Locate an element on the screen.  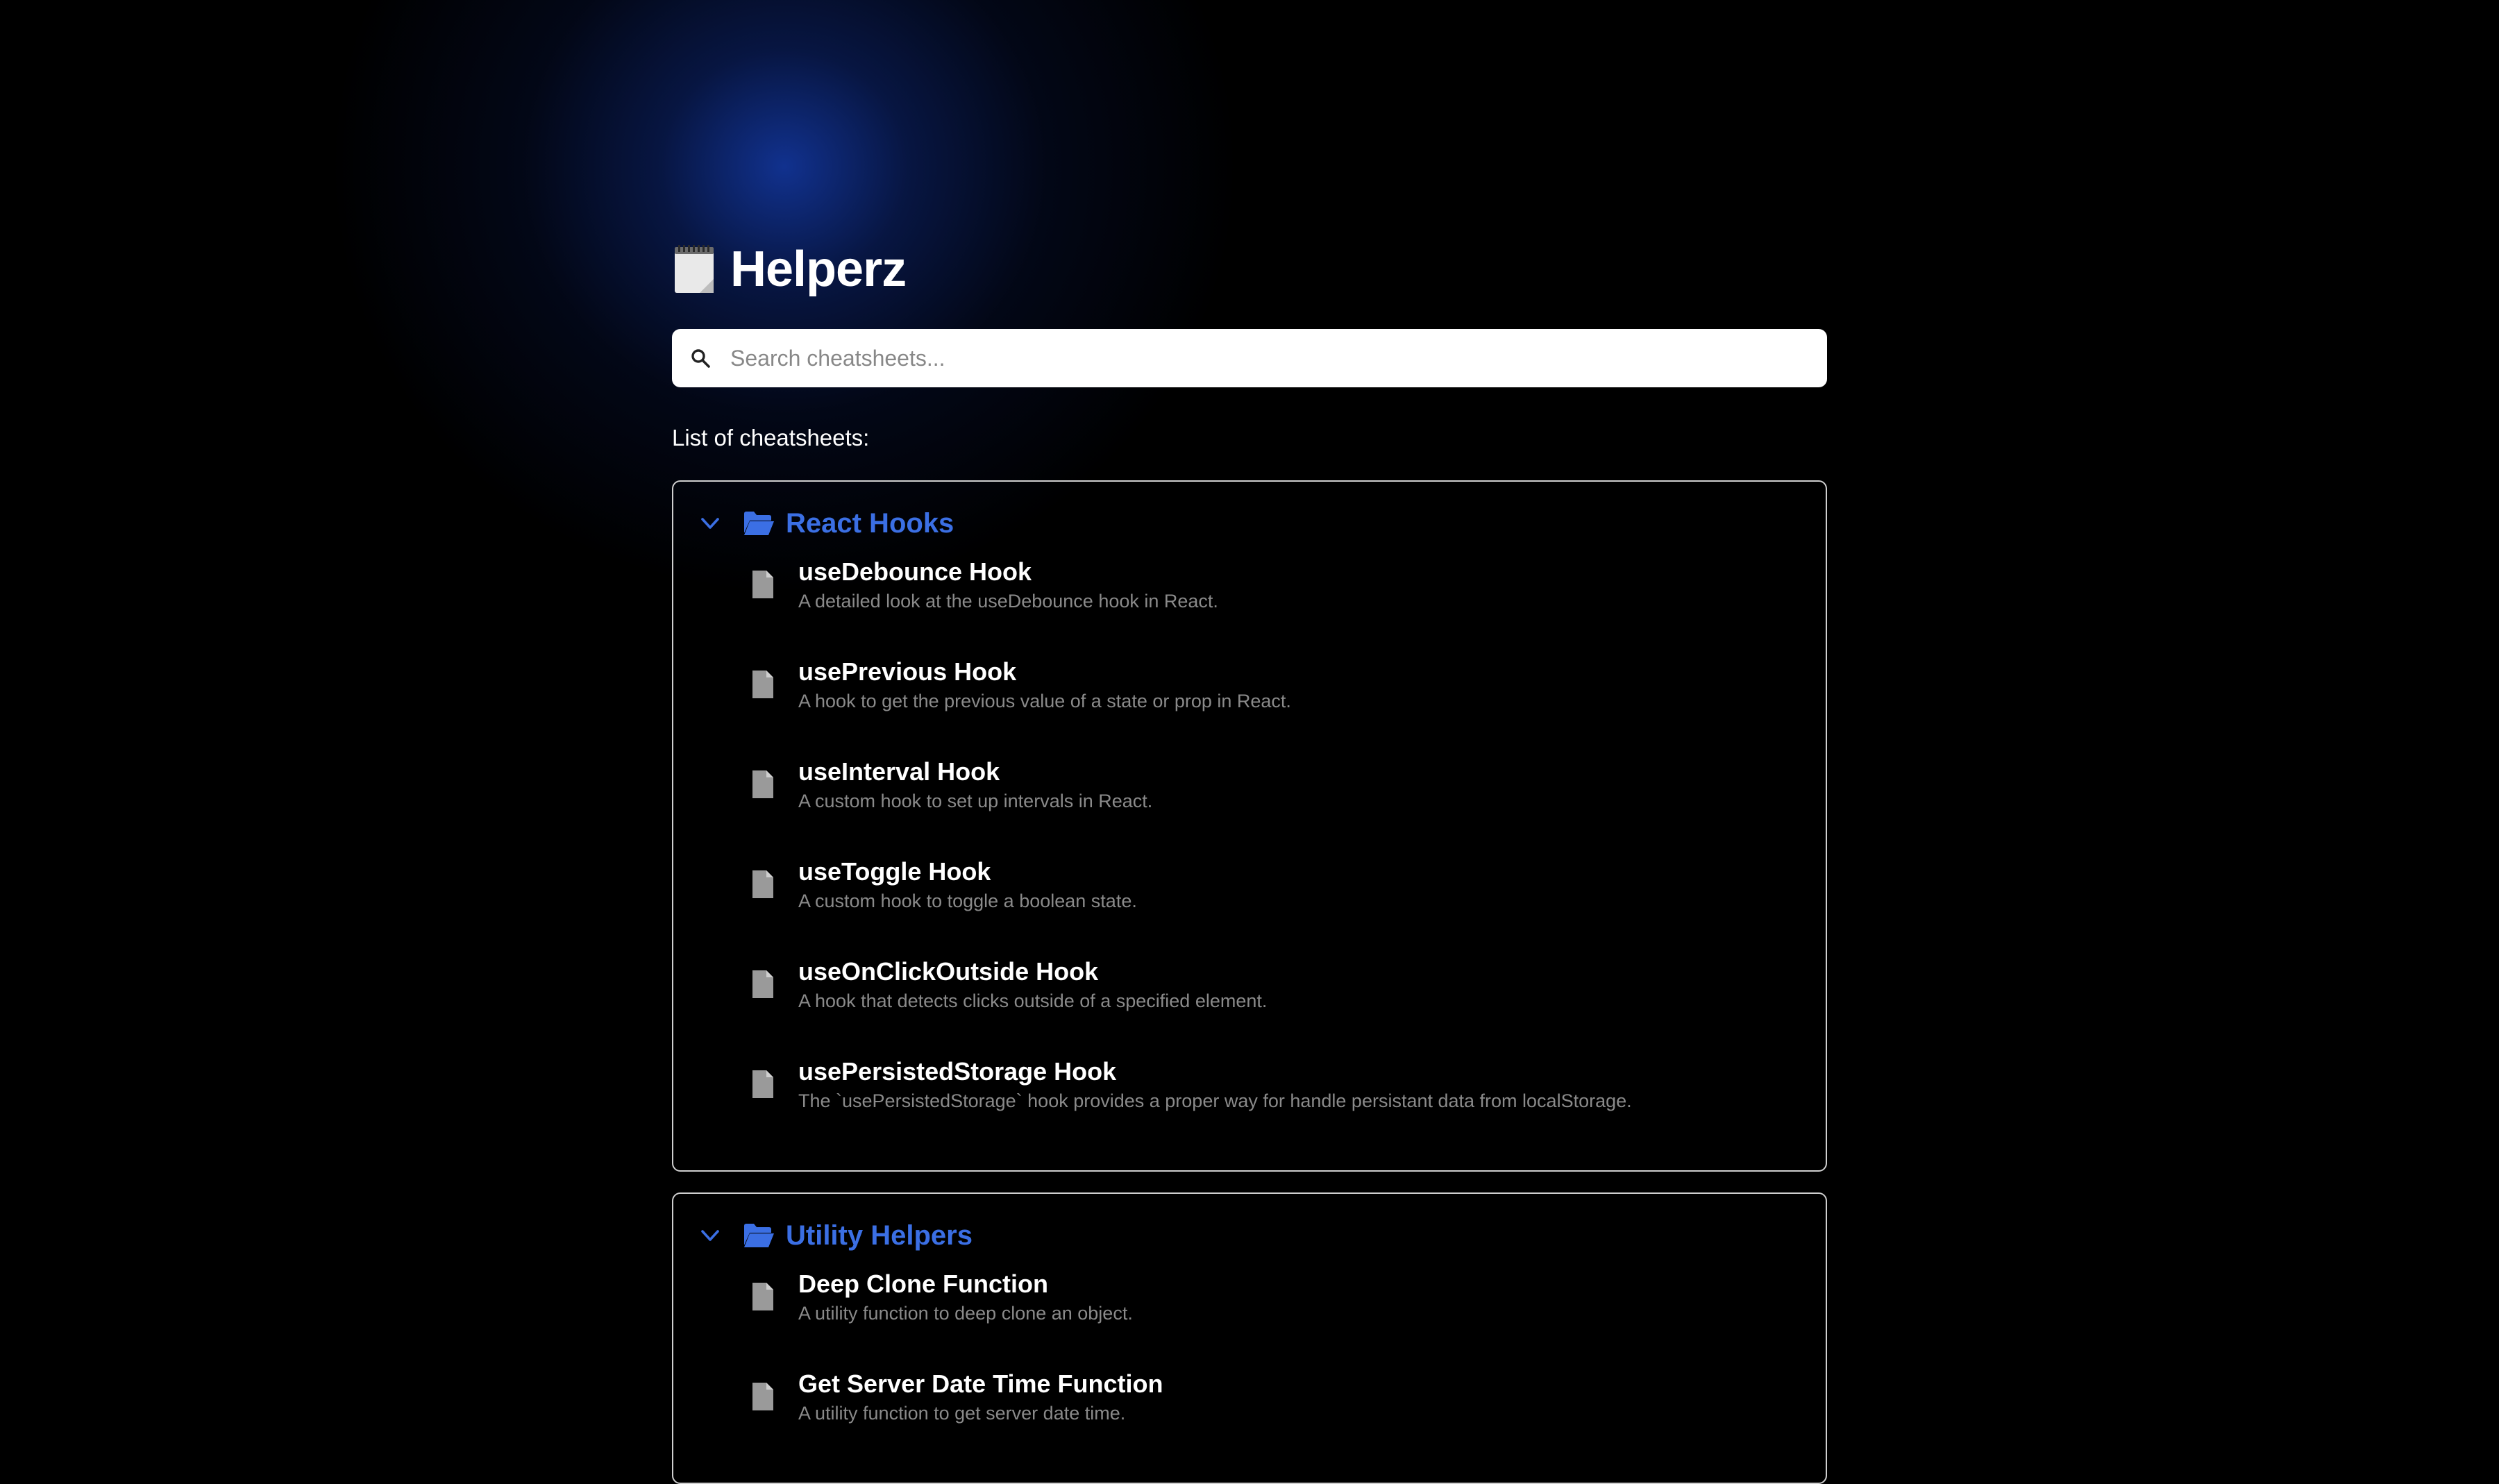
search-icon is located at coordinates (701, 359).